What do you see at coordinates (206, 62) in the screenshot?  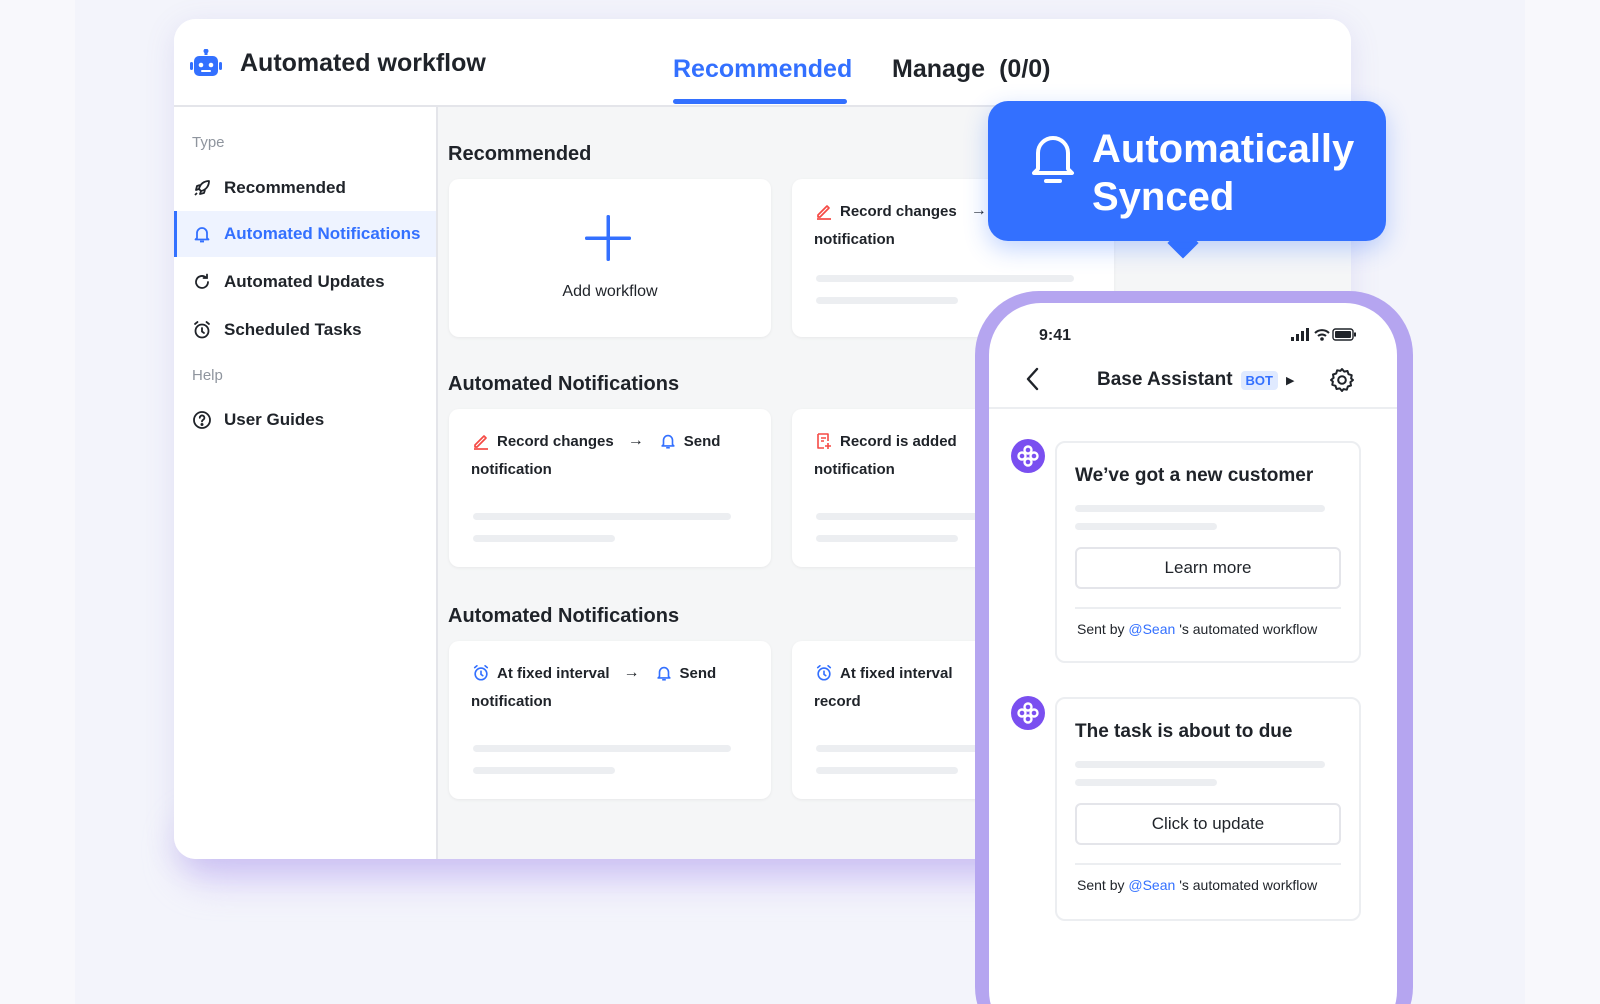 I see `robot-icon` at bounding box center [206, 62].